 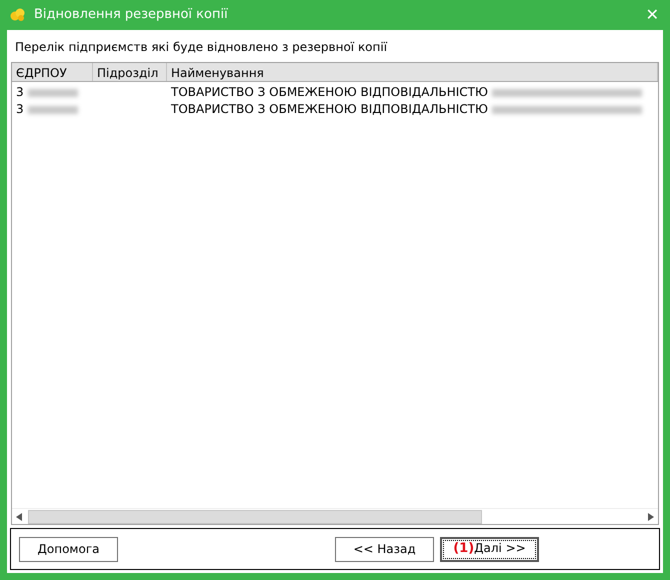 I want to click on dialog-button: Допомога, so click(x=68, y=549).